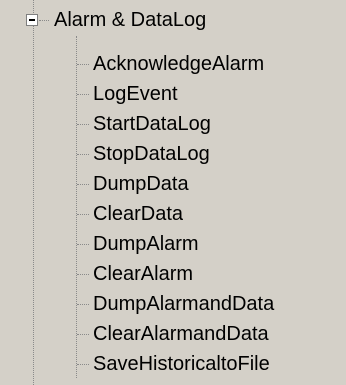 The width and height of the screenshot is (346, 385). I want to click on tree-node-log-event: LogEvent, so click(207, 94).